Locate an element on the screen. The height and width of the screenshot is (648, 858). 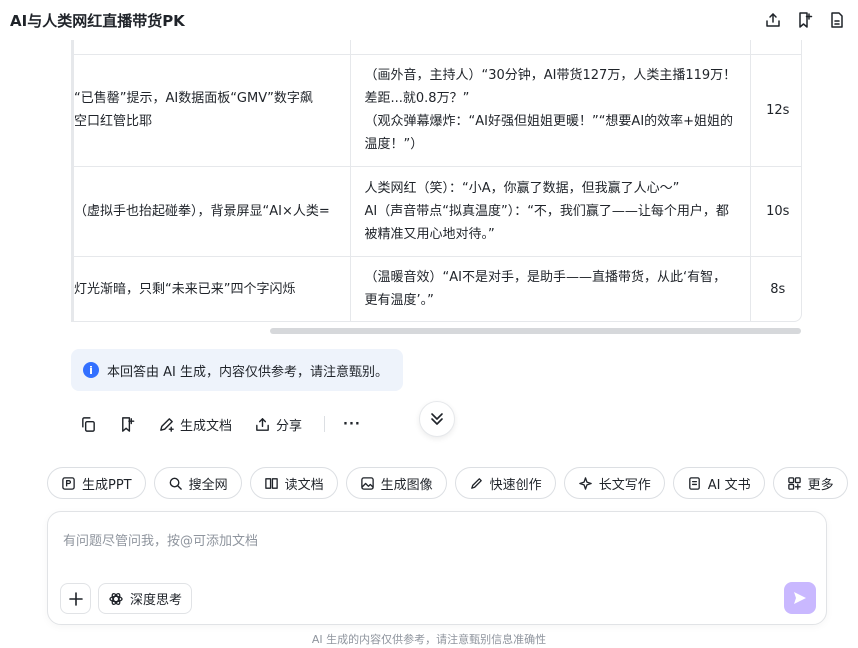
double-chevron-down-icon is located at coordinates (437, 419).